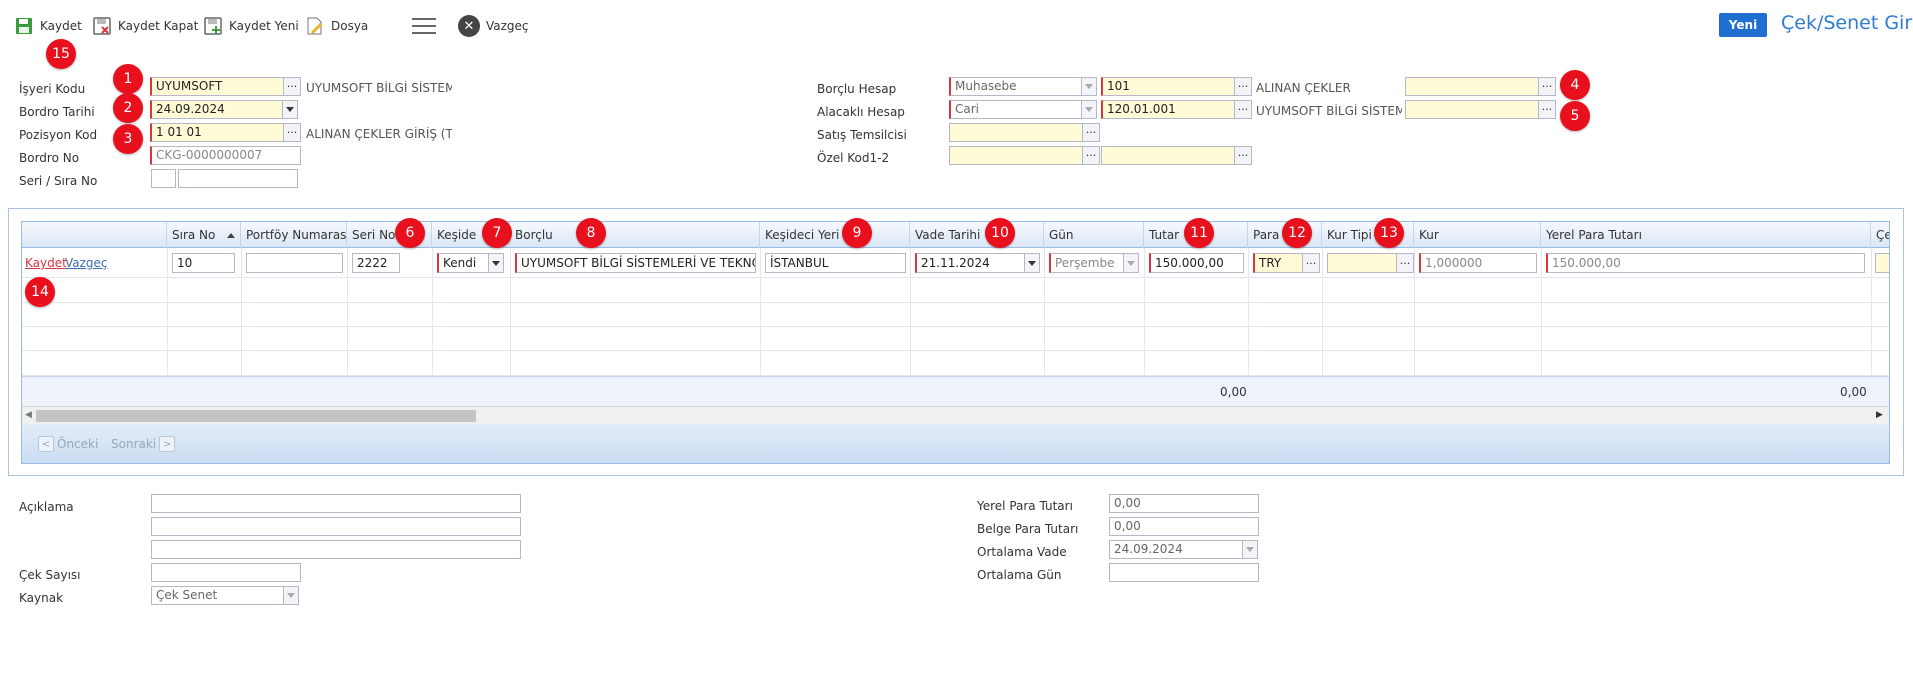 This screenshot has width=1913, height=696. What do you see at coordinates (61, 54) in the screenshot?
I see `callout-badge: 15` at bounding box center [61, 54].